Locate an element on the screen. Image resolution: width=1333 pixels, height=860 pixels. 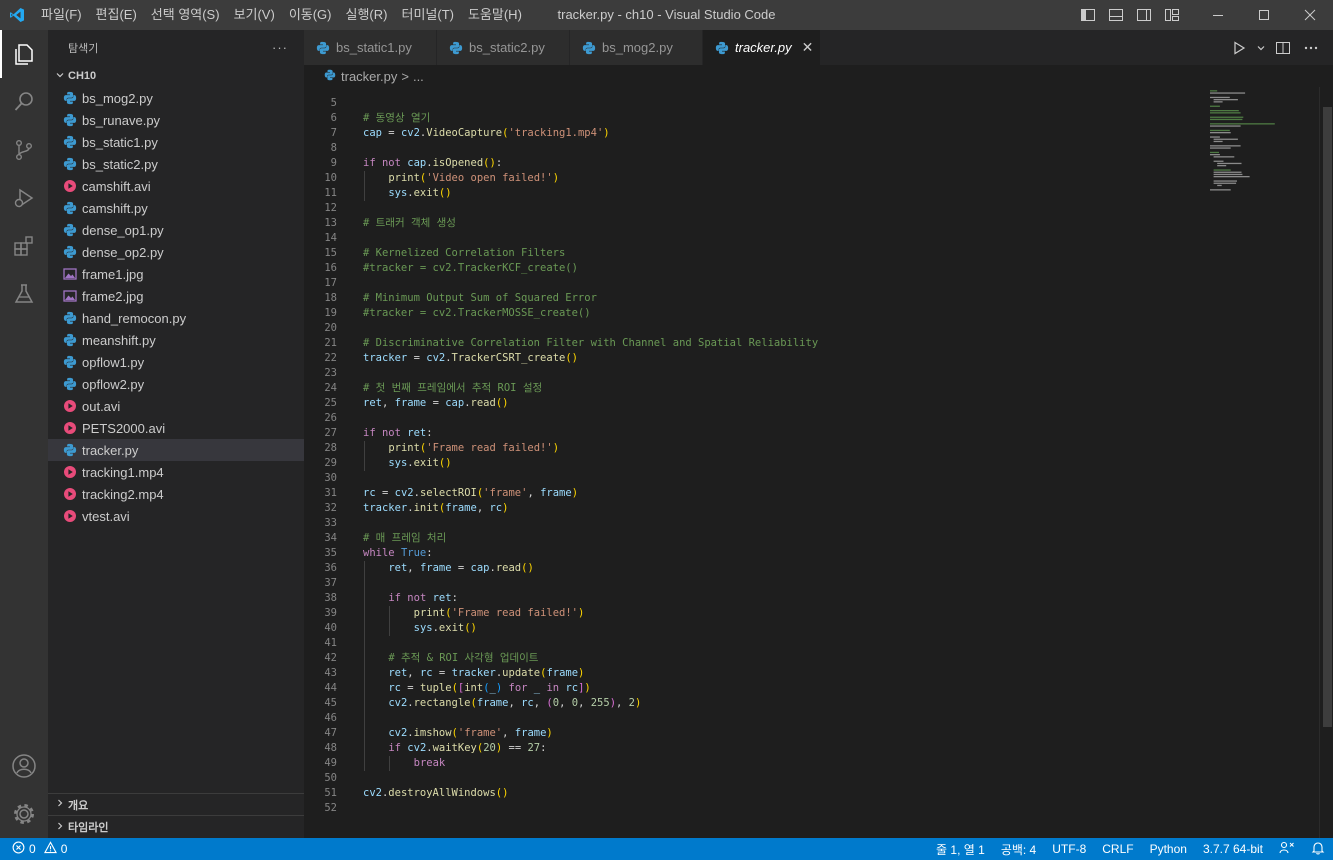
file-item: meanshift.py is located at coordinates (176, 340).